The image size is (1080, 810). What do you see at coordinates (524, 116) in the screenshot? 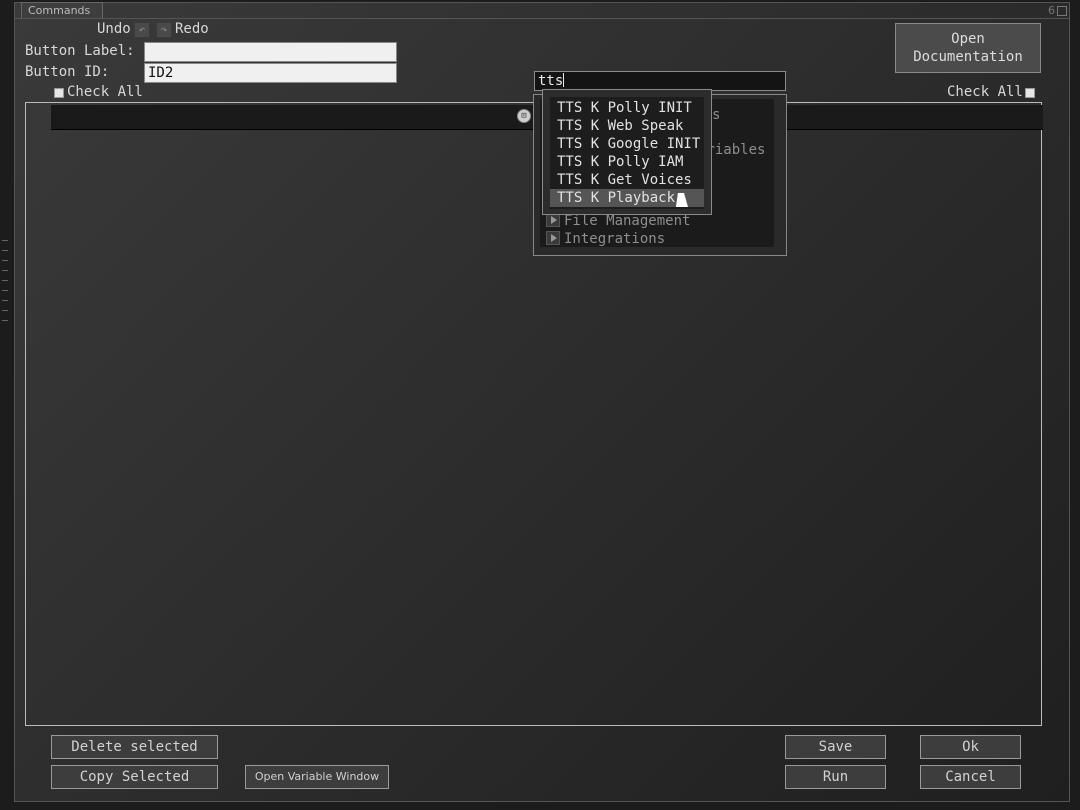
I see `lock-icon: ⊡` at bounding box center [524, 116].